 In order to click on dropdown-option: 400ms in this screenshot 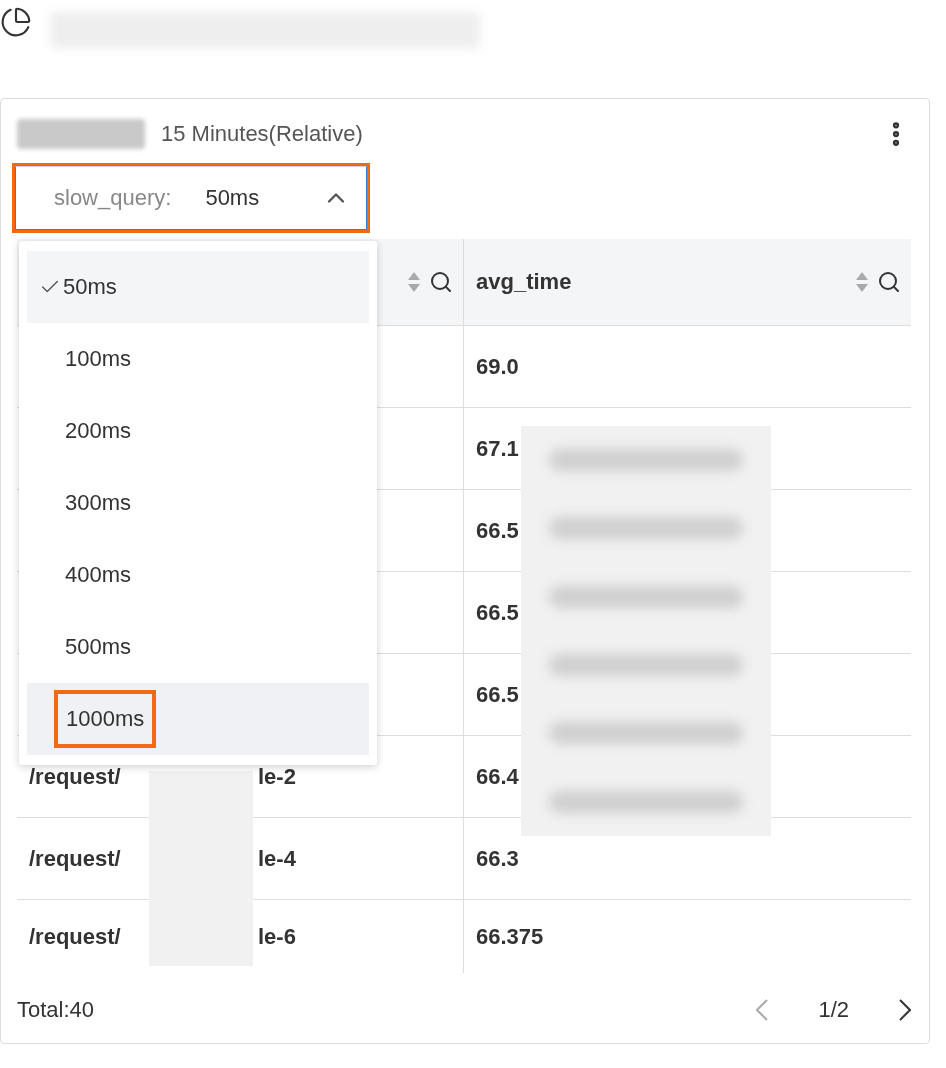, I will do `click(198, 575)`.